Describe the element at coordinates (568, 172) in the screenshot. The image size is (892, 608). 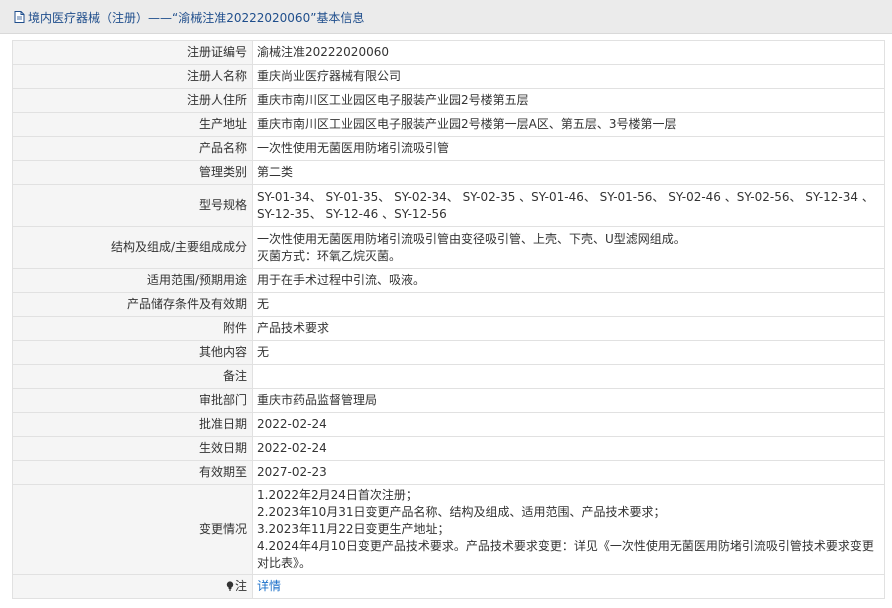
I see `field-value: 第二类` at that location.